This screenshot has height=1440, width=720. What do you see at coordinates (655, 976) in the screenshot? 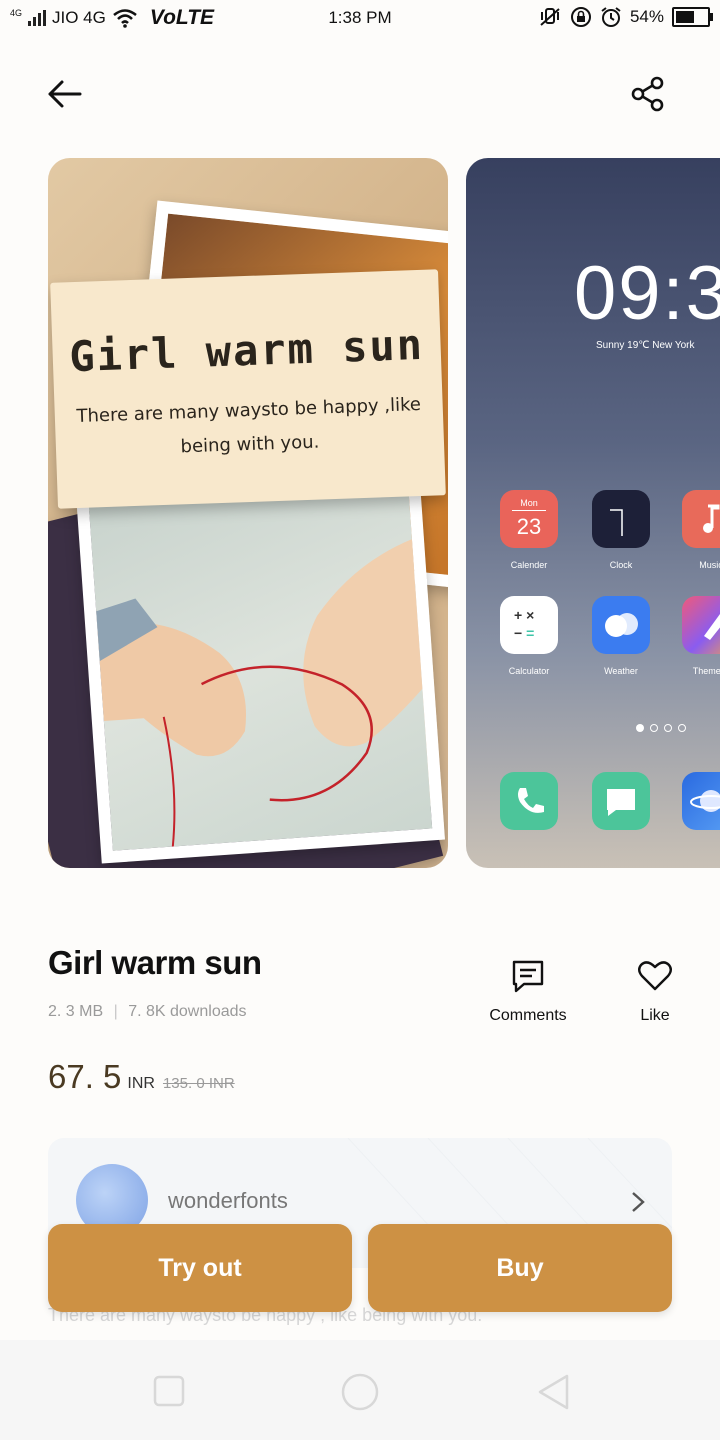
I see `heart-icon` at bounding box center [655, 976].